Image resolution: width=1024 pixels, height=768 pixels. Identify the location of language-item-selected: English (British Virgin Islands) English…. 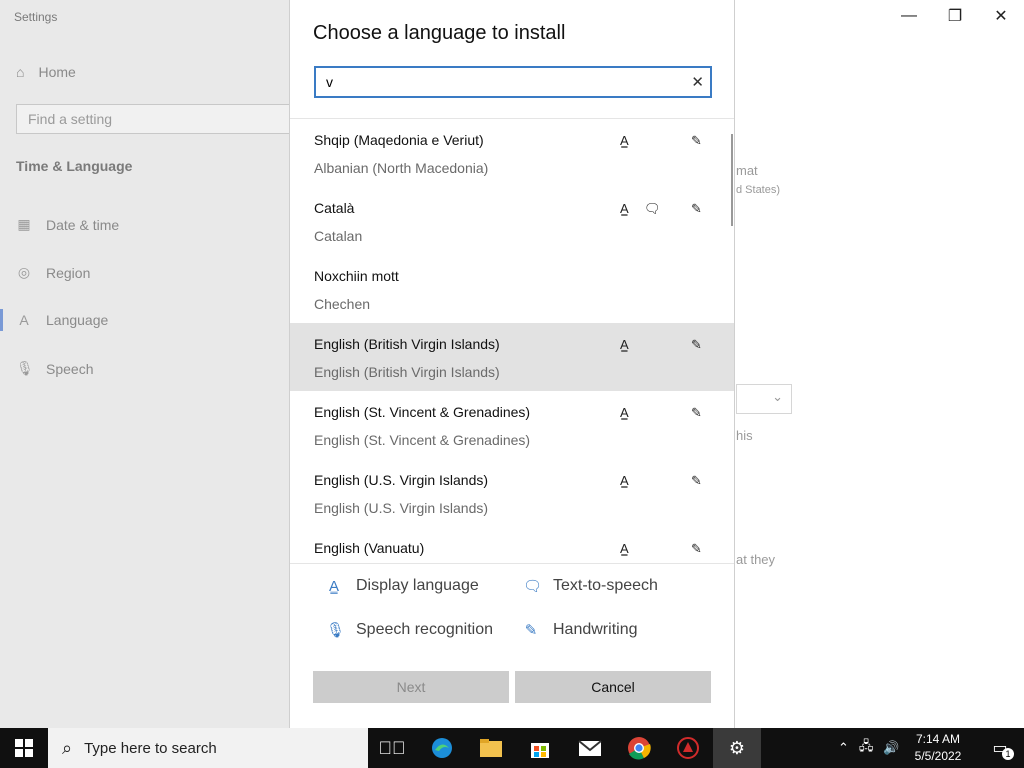
(512, 357).